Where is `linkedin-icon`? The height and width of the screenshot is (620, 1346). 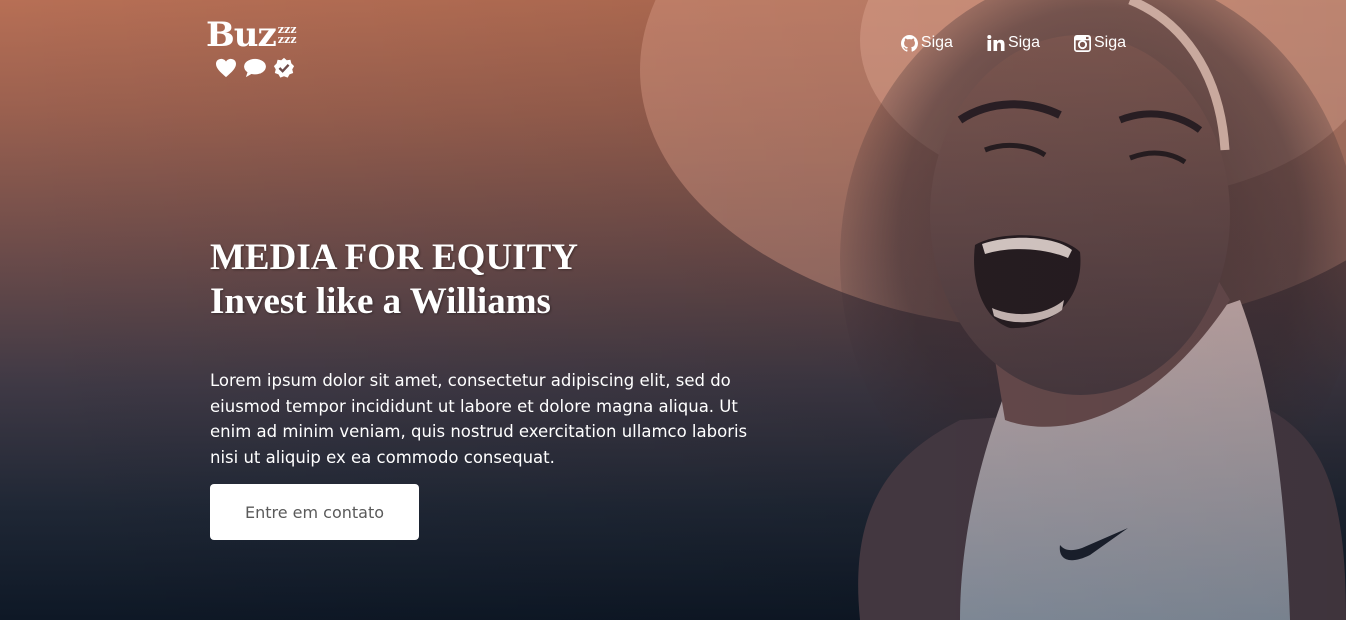
linkedin-icon is located at coordinates (996, 43).